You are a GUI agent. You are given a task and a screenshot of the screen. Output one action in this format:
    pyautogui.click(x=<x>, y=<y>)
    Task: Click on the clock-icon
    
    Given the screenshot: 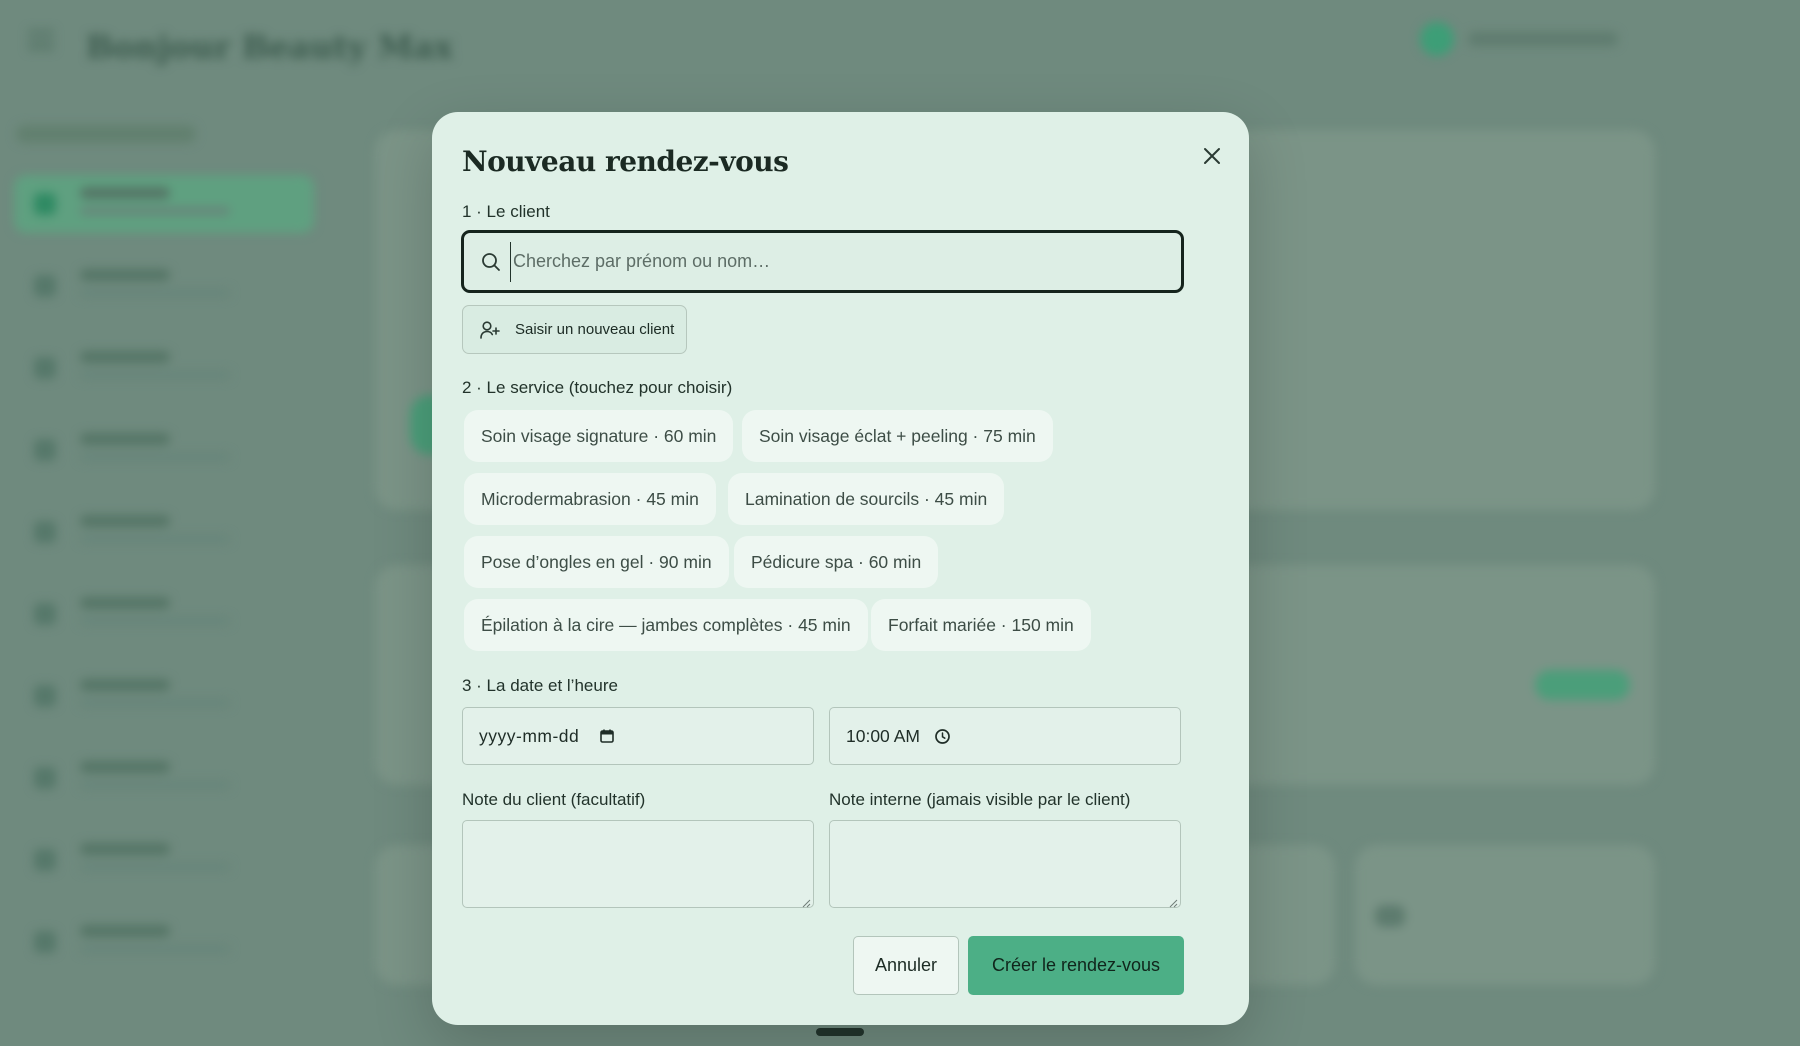 What is the action you would take?
    pyautogui.click(x=942, y=736)
    